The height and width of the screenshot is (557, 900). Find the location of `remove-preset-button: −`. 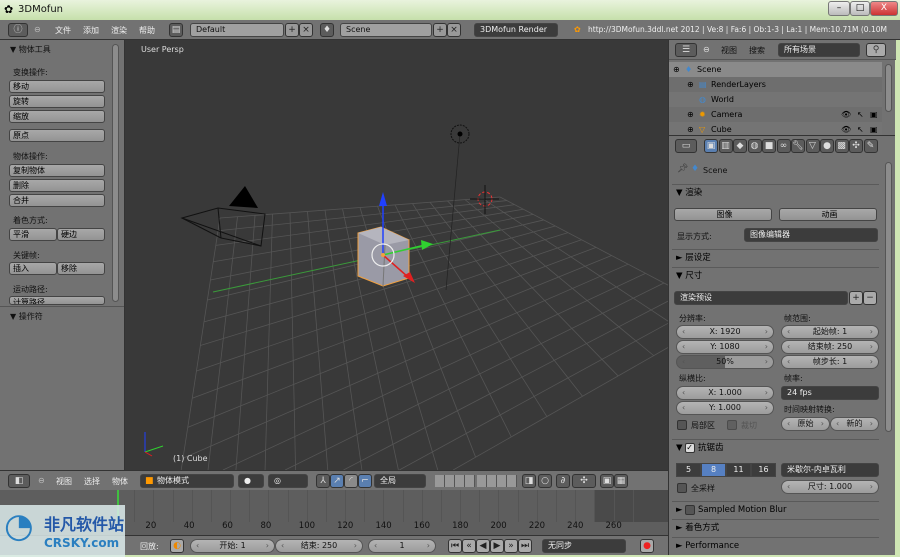

remove-preset-button: − is located at coordinates (870, 298).